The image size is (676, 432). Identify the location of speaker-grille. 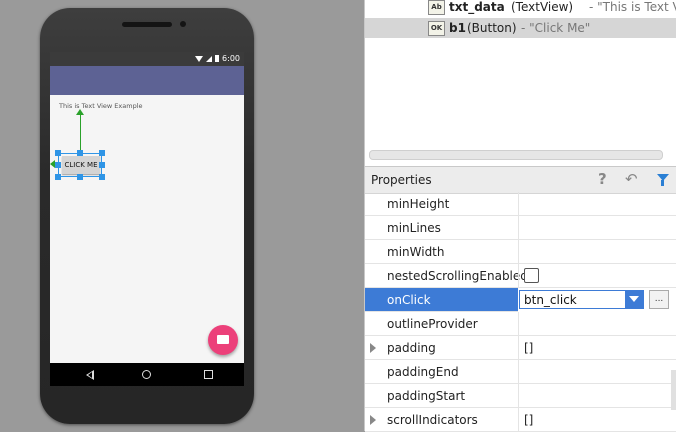
(147, 24).